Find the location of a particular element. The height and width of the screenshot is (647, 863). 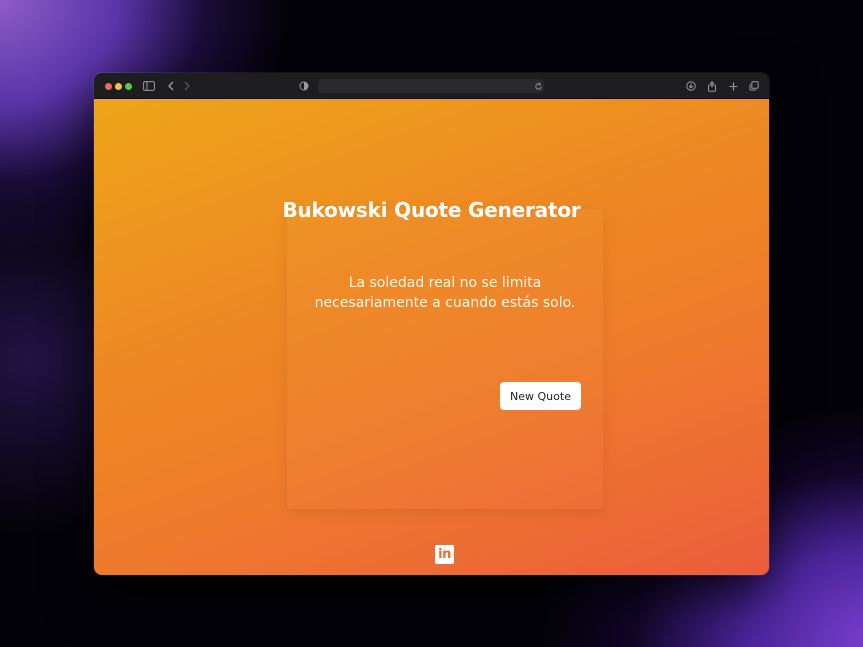

browser-toolbar is located at coordinates (431, 86).